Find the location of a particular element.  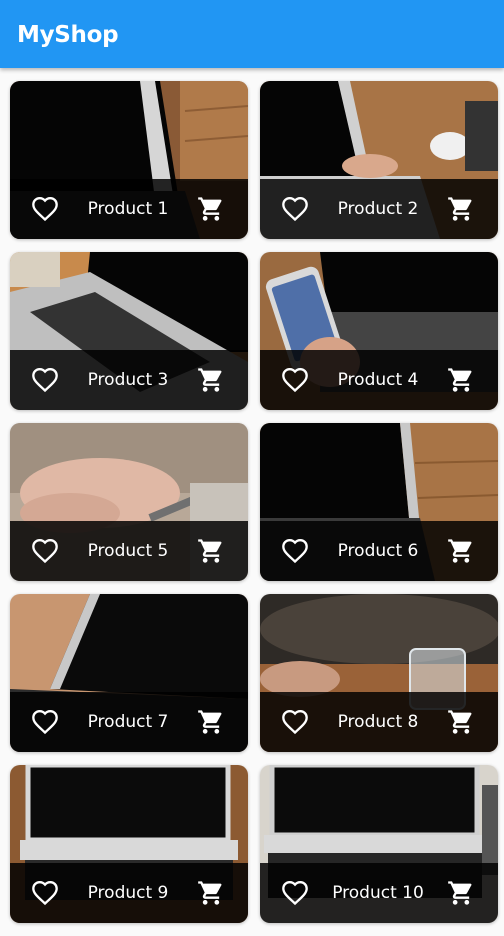

product-footer: Product 10 is located at coordinates (379, 893).